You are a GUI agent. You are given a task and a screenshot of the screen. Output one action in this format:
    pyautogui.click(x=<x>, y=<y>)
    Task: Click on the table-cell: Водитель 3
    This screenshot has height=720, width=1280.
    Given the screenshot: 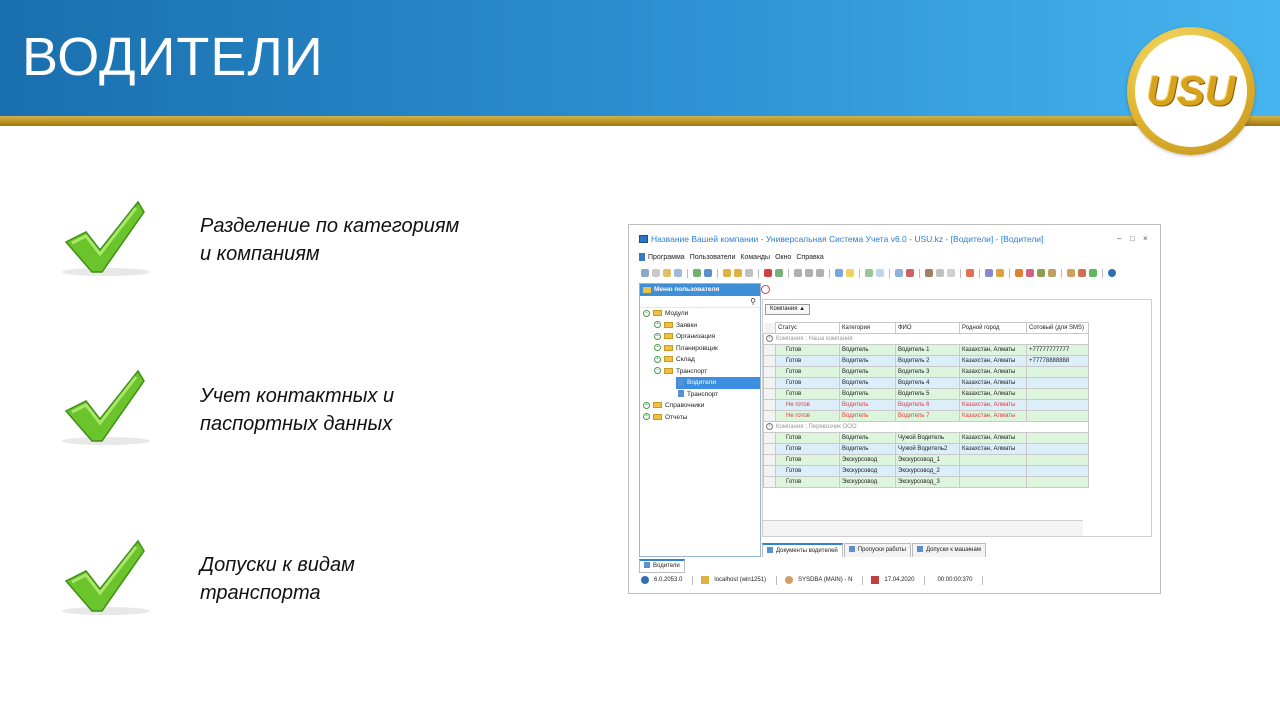 What is the action you would take?
    pyautogui.click(x=927, y=372)
    